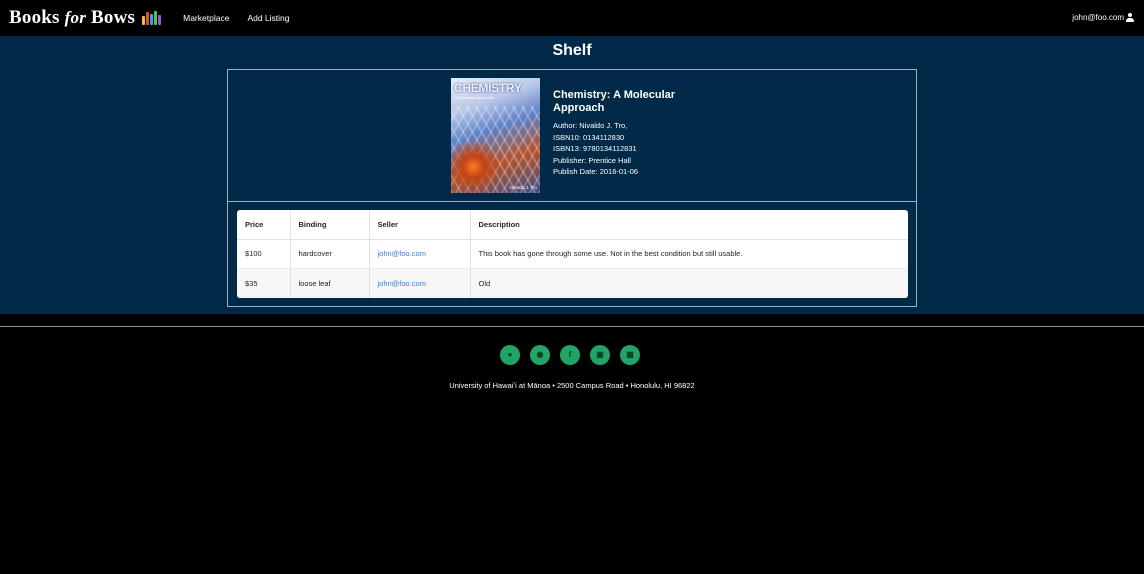 This screenshot has height=574, width=1144. I want to click on brand-logo-link: Books for Bows, so click(85, 18).